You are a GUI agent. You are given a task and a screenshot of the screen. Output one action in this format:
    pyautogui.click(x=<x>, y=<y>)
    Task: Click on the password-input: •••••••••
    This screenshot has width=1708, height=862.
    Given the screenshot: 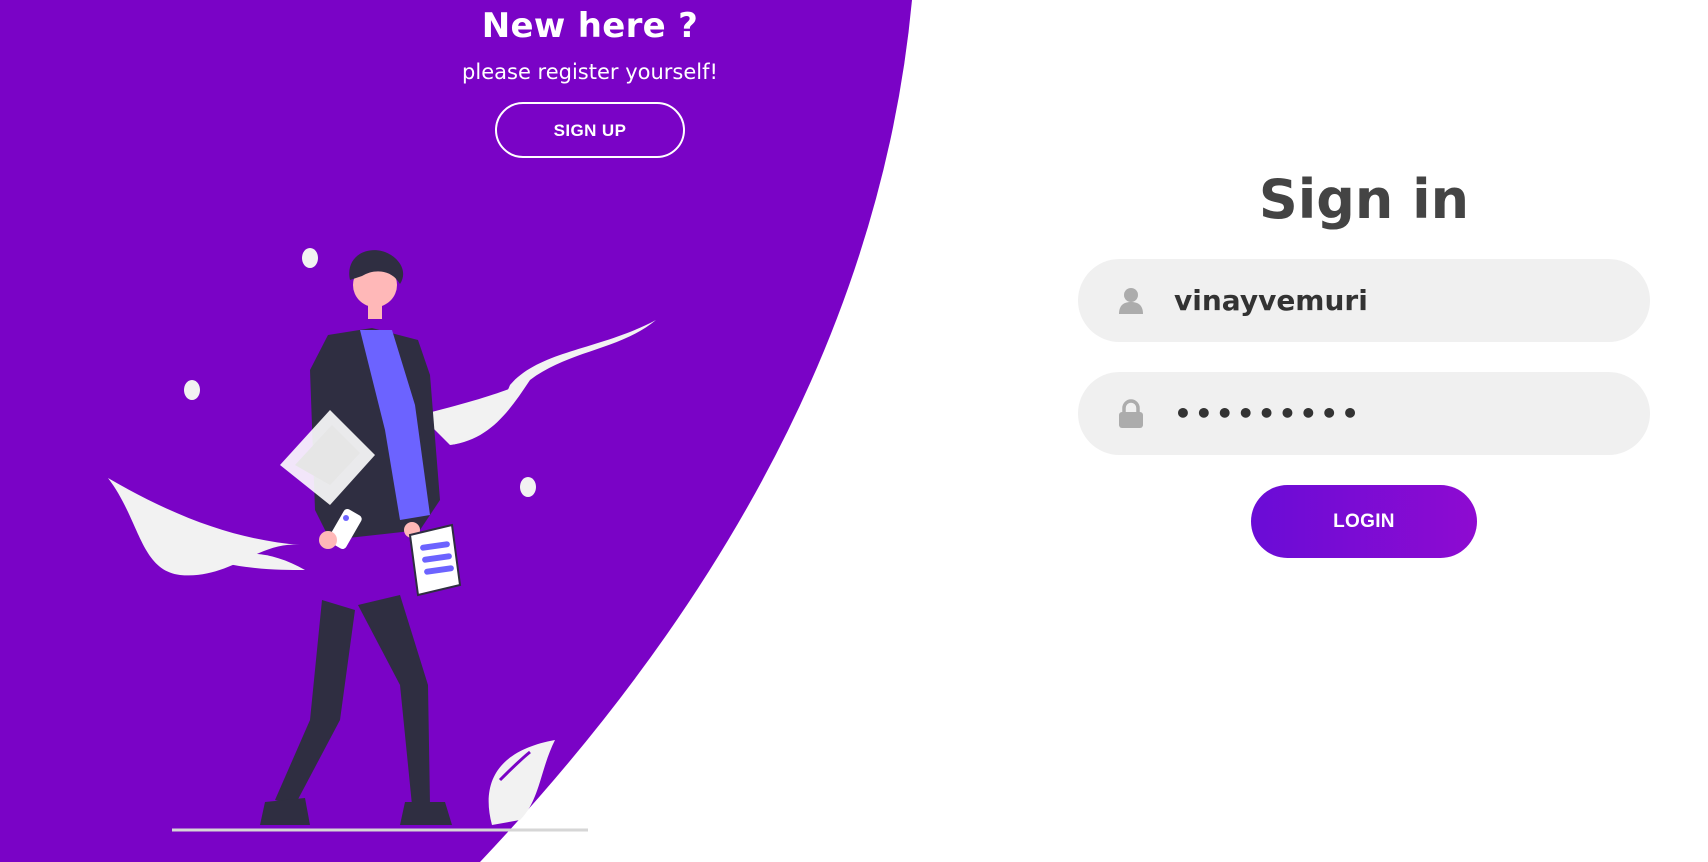 What is the action you would take?
    pyautogui.click(x=1268, y=413)
    